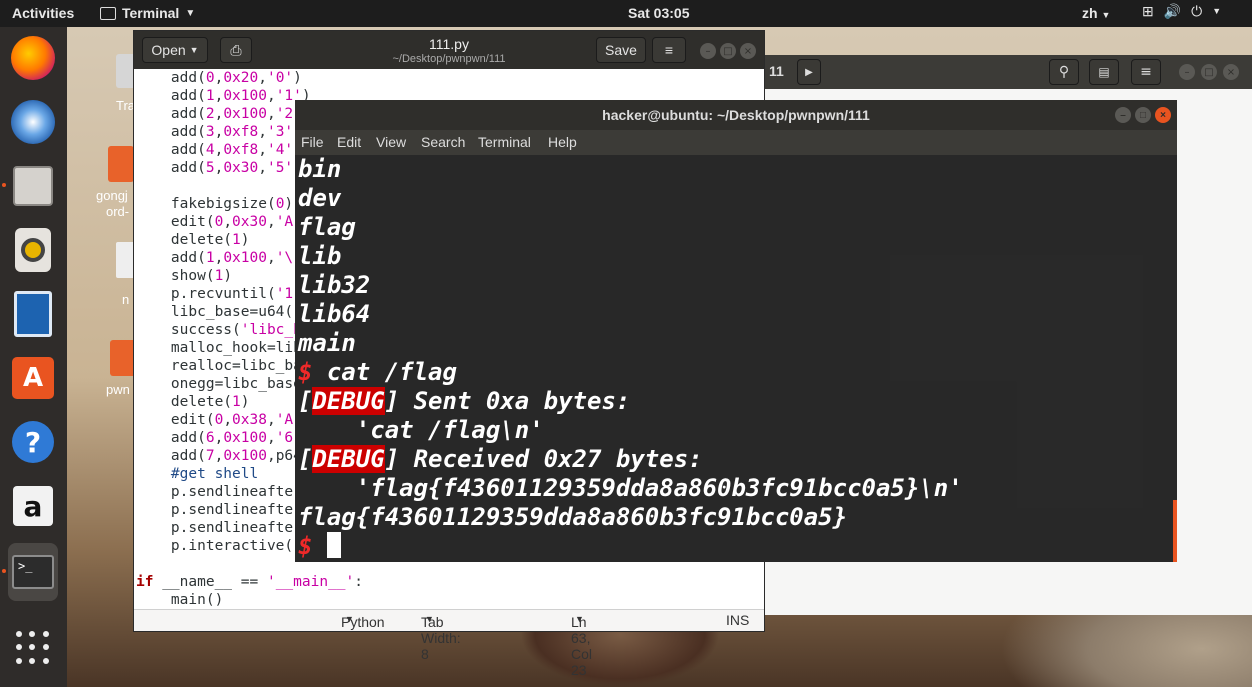 Image resolution: width=1252 pixels, height=687 pixels. What do you see at coordinates (658, 13) in the screenshot?
I see `clock: Sat 03:05` at bounding box center [658, 13].